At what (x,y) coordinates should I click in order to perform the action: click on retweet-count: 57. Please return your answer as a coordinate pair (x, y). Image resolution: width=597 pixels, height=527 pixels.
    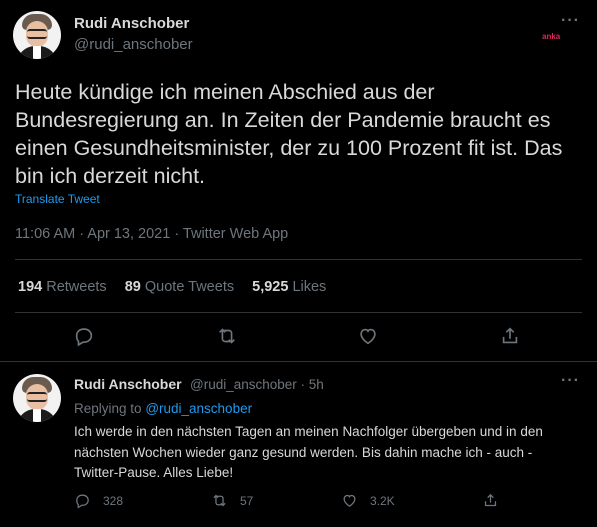
    Looking at the image, I should click on (247, 500).